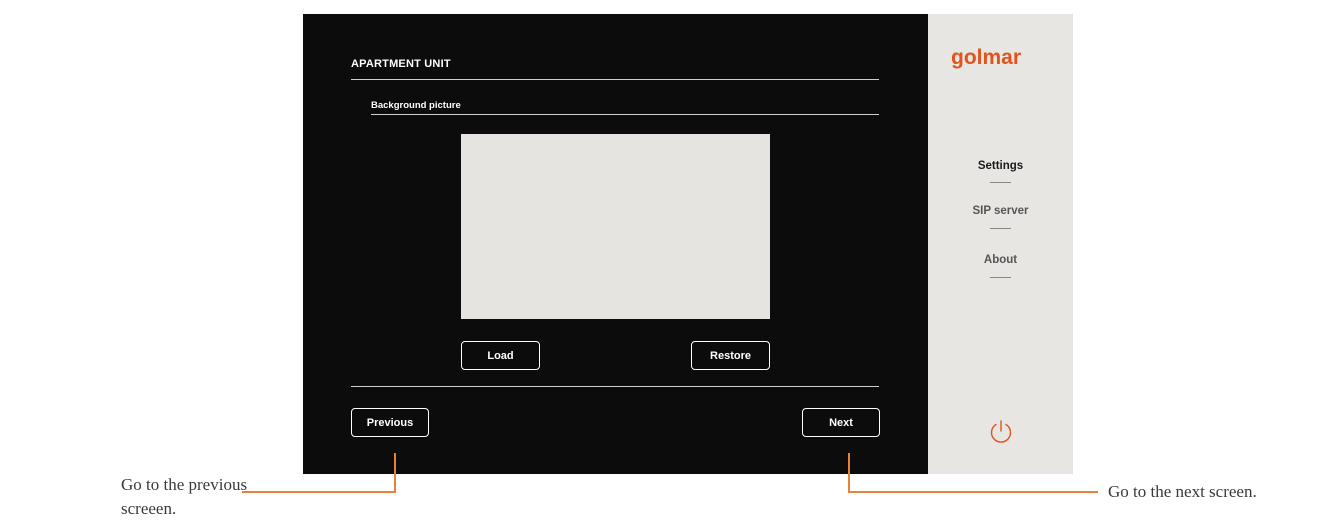  Describe the element at coordinates (390, 422) in the screenshot. I see `previous-button: Previous` at that location.